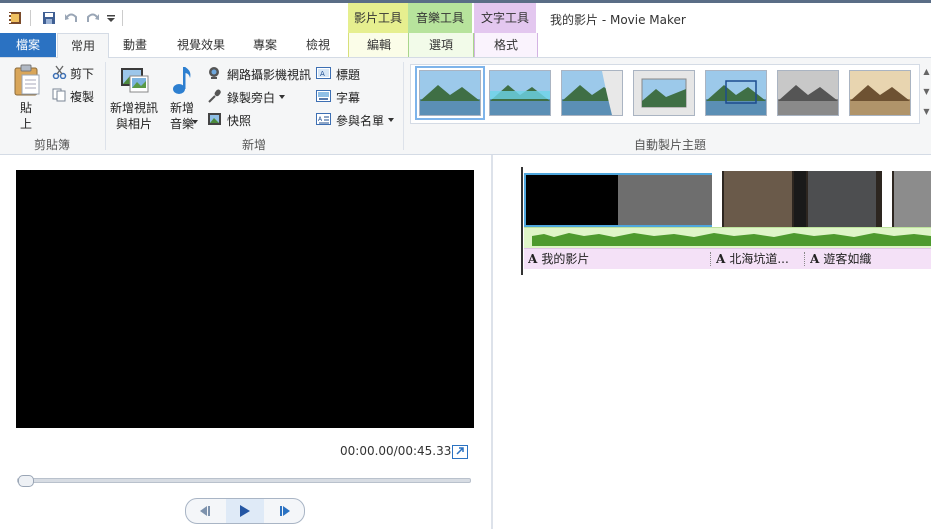 The image size is (931, 529). I want to click on tab-edit: 編輯, so click(379, 45).